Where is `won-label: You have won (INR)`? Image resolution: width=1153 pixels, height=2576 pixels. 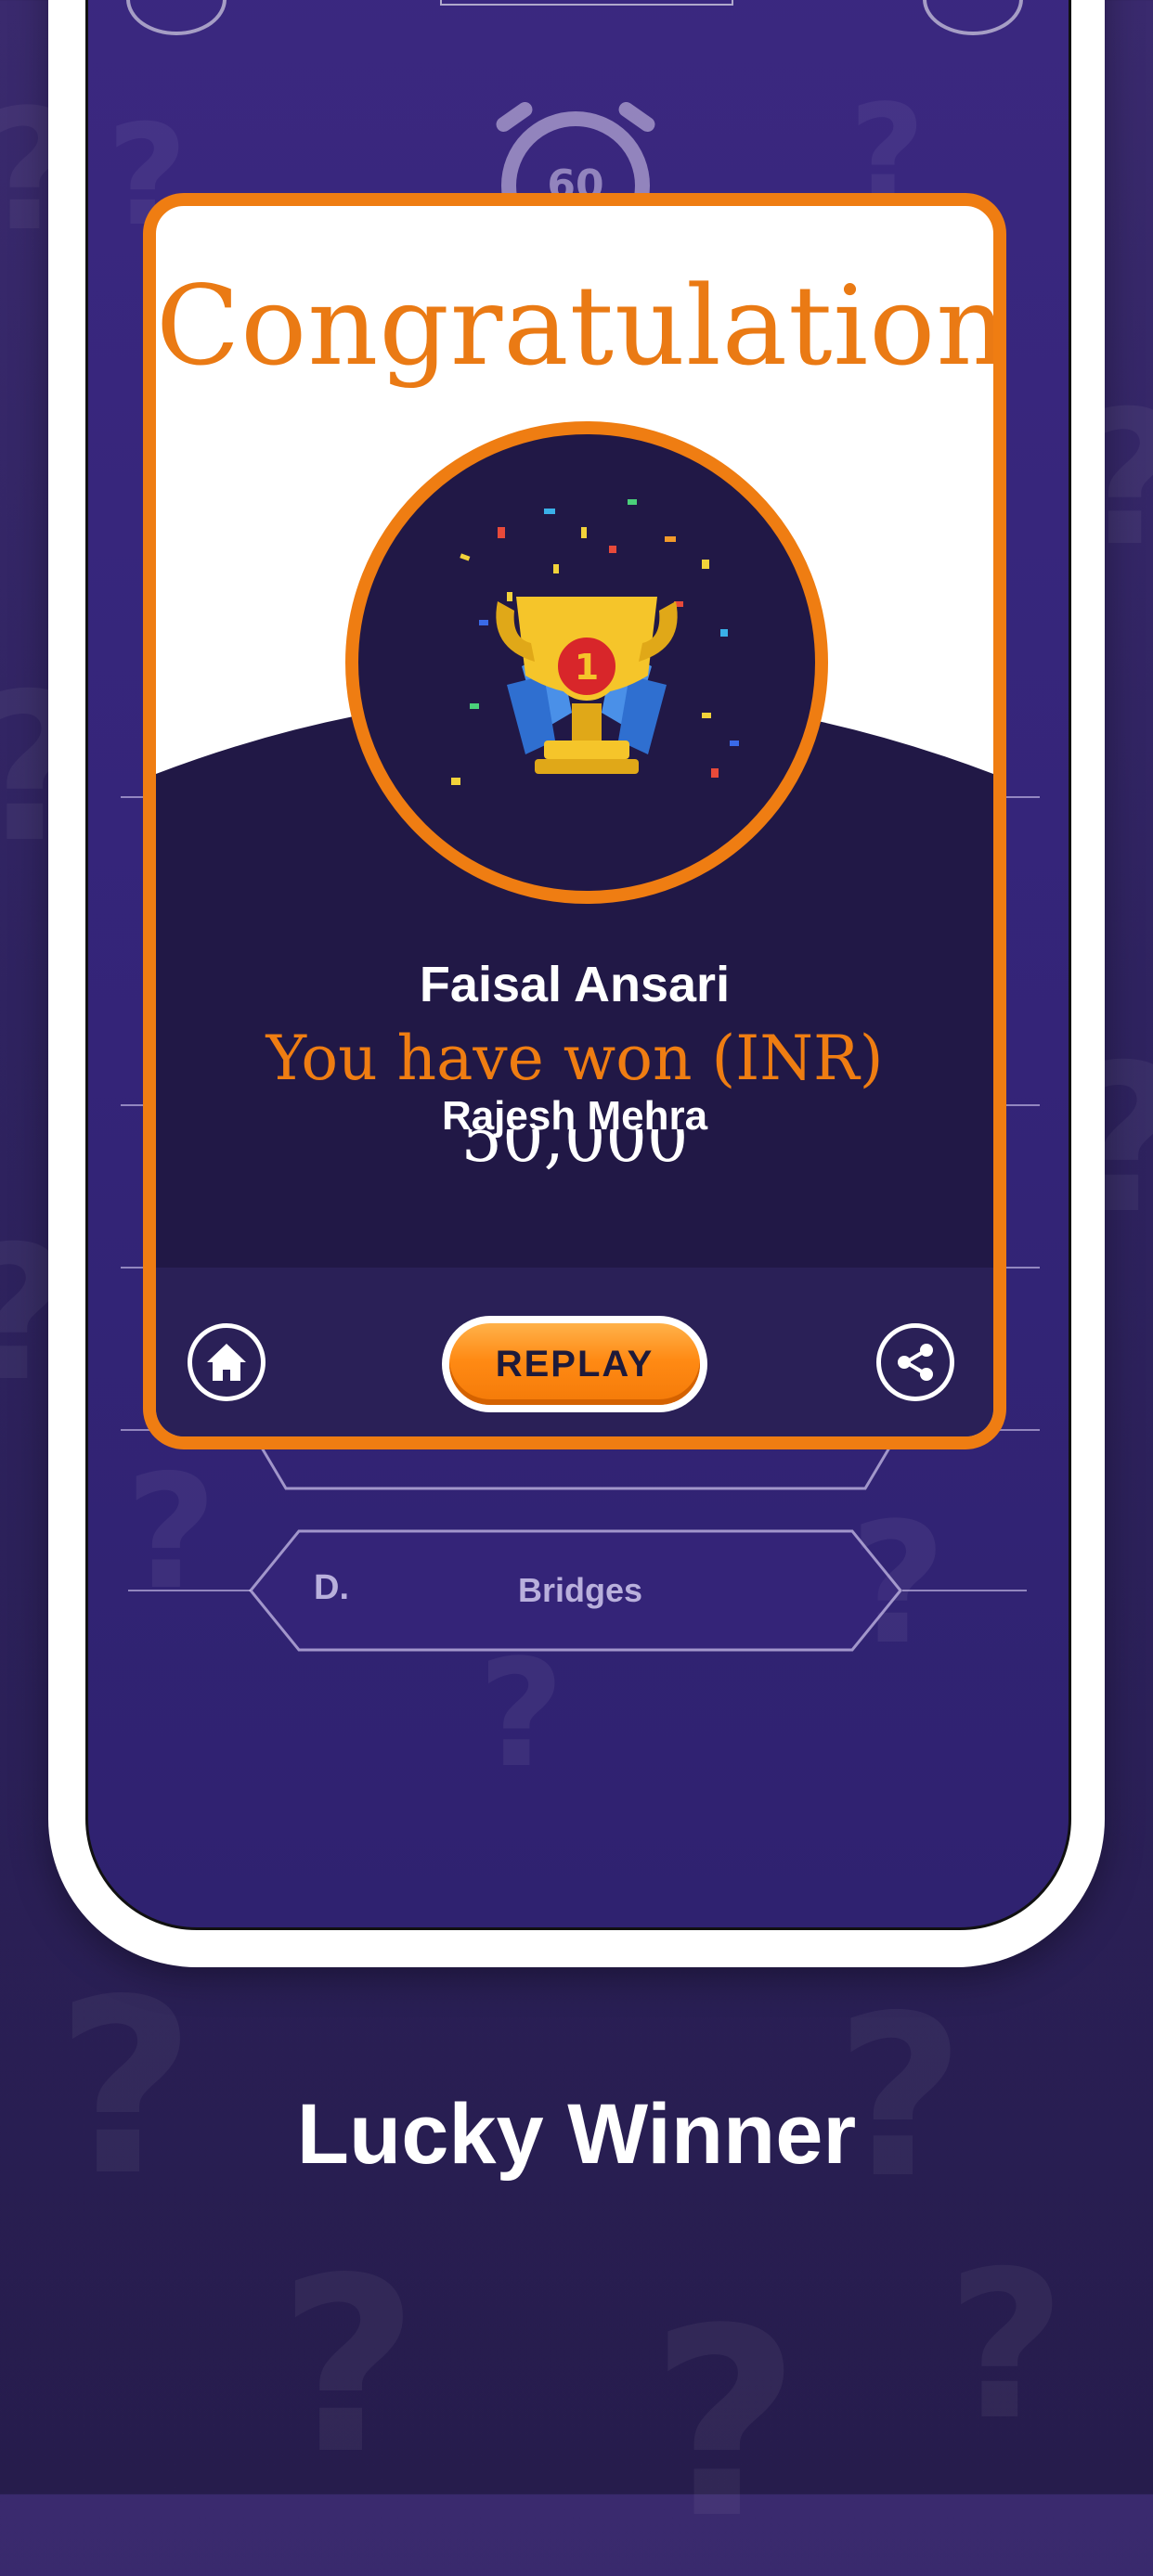 won-label: You have won (INR) is located at coordinates (575, 1058).